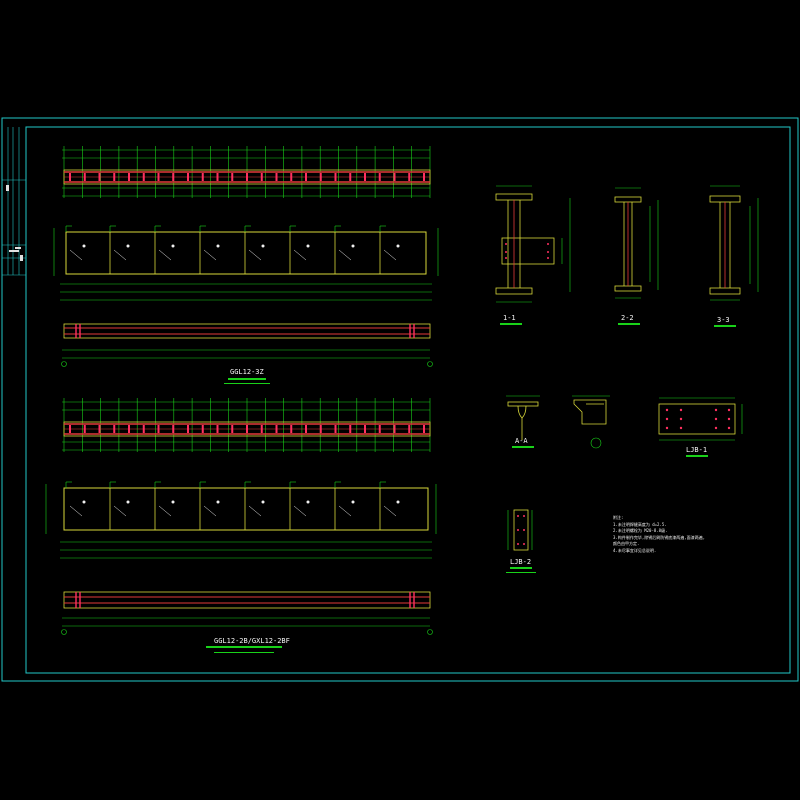 The image size is (800, 800). I want to click on detail-ljb-2-label: LJB-2, so click(521, 562).